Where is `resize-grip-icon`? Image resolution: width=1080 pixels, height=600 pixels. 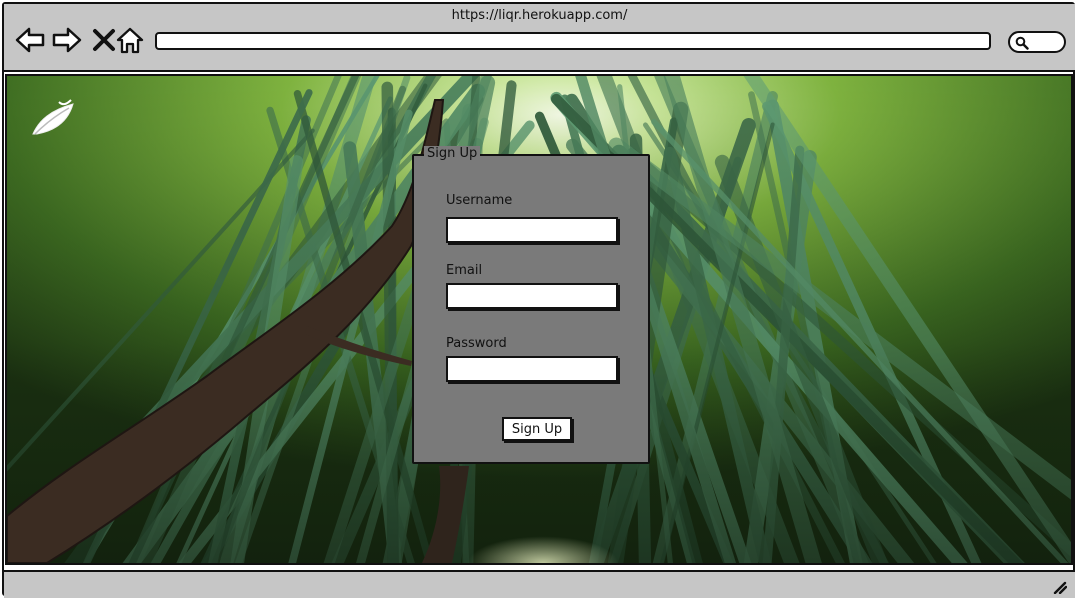 resize-grip-icon is located at coordinates (1060, 587).